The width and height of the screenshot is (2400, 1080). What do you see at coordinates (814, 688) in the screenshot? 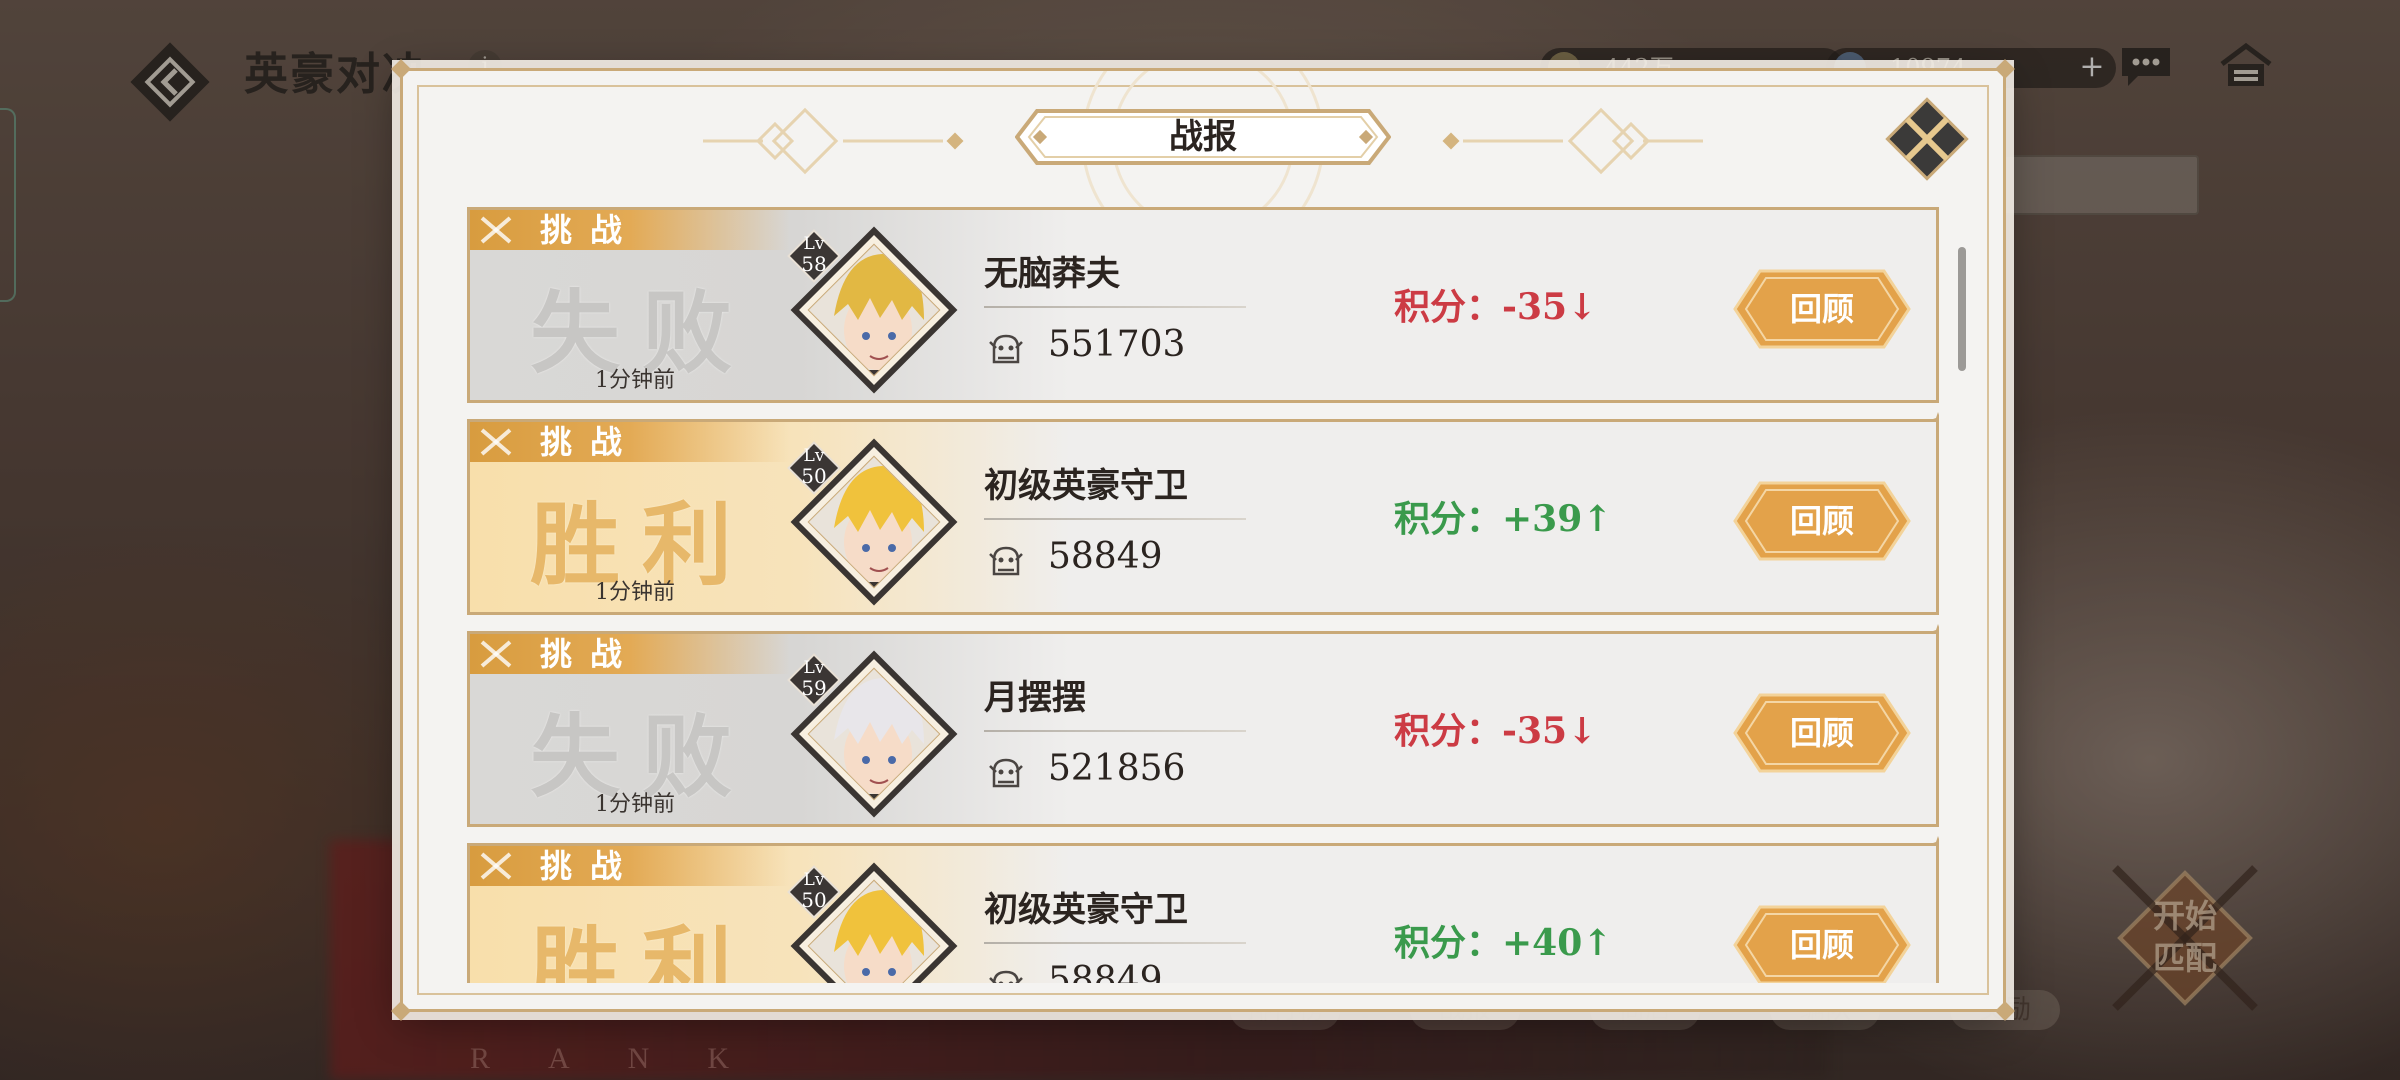
I see `level-value: 59` at bounding box center [814, 688].